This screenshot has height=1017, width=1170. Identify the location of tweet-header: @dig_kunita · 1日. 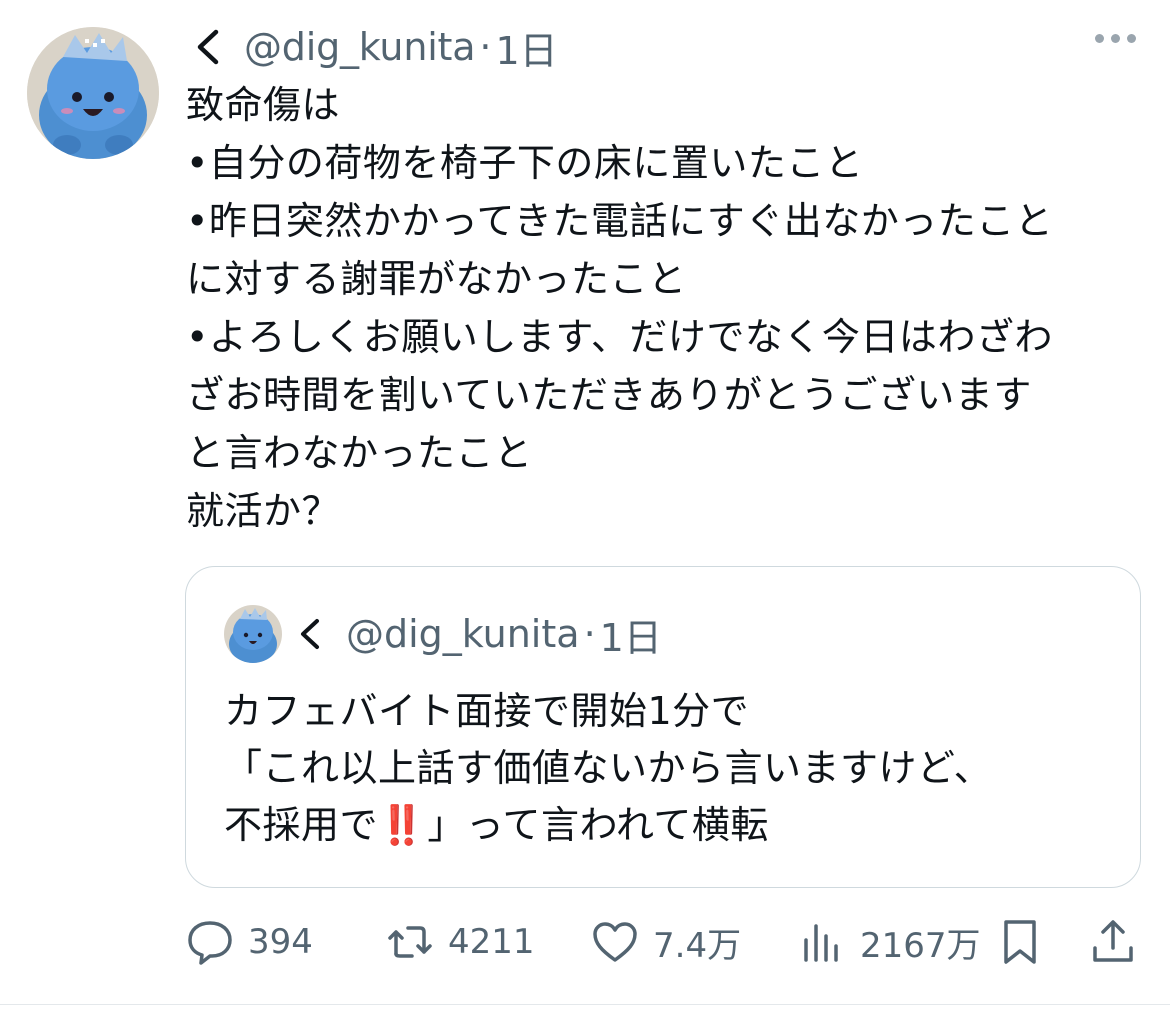
(372, 47).